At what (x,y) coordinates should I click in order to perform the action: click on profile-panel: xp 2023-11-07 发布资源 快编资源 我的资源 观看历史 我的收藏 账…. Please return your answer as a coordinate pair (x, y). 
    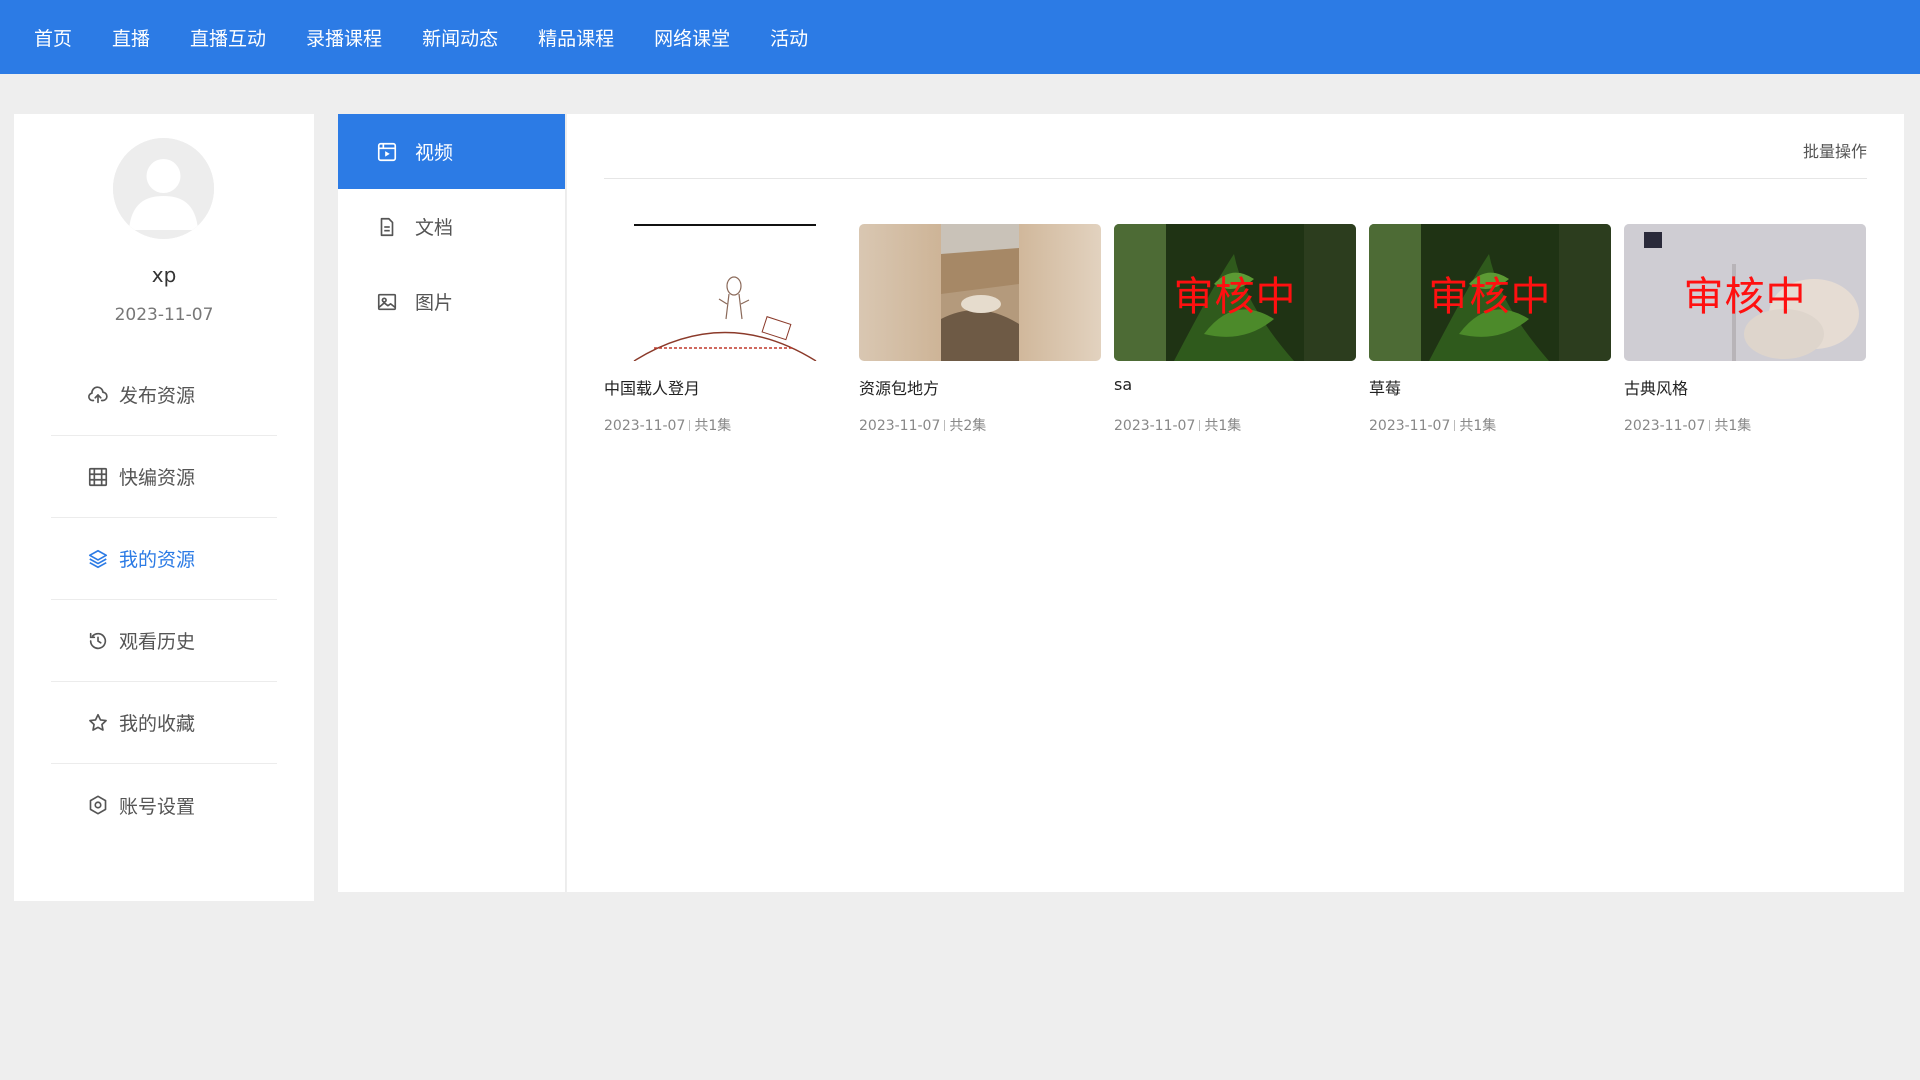
    Looking at the image, I should click on (164, 507).